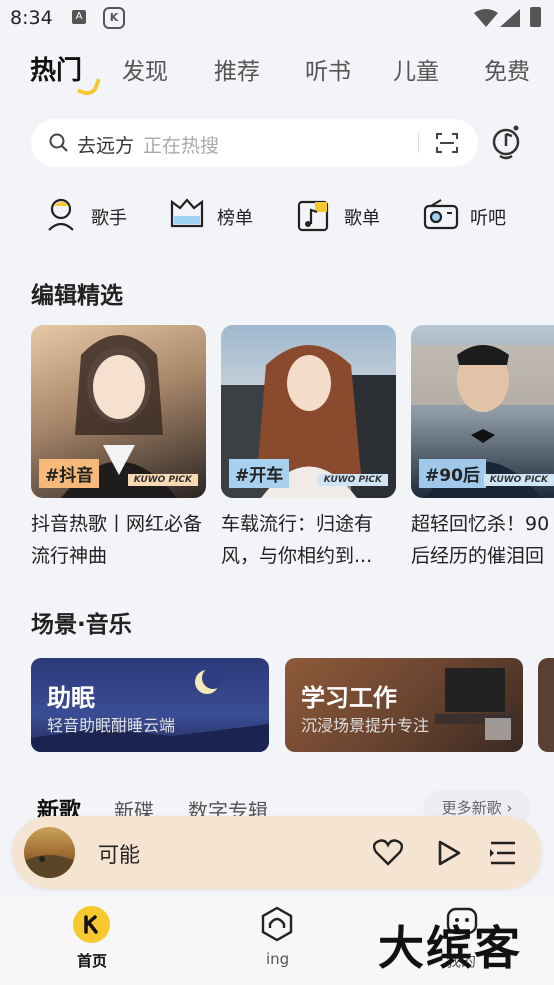 Image resolution: width=554 pixels, height=985 pixels. I want to click on tab-audiobook: 听书, so click(328, 69).